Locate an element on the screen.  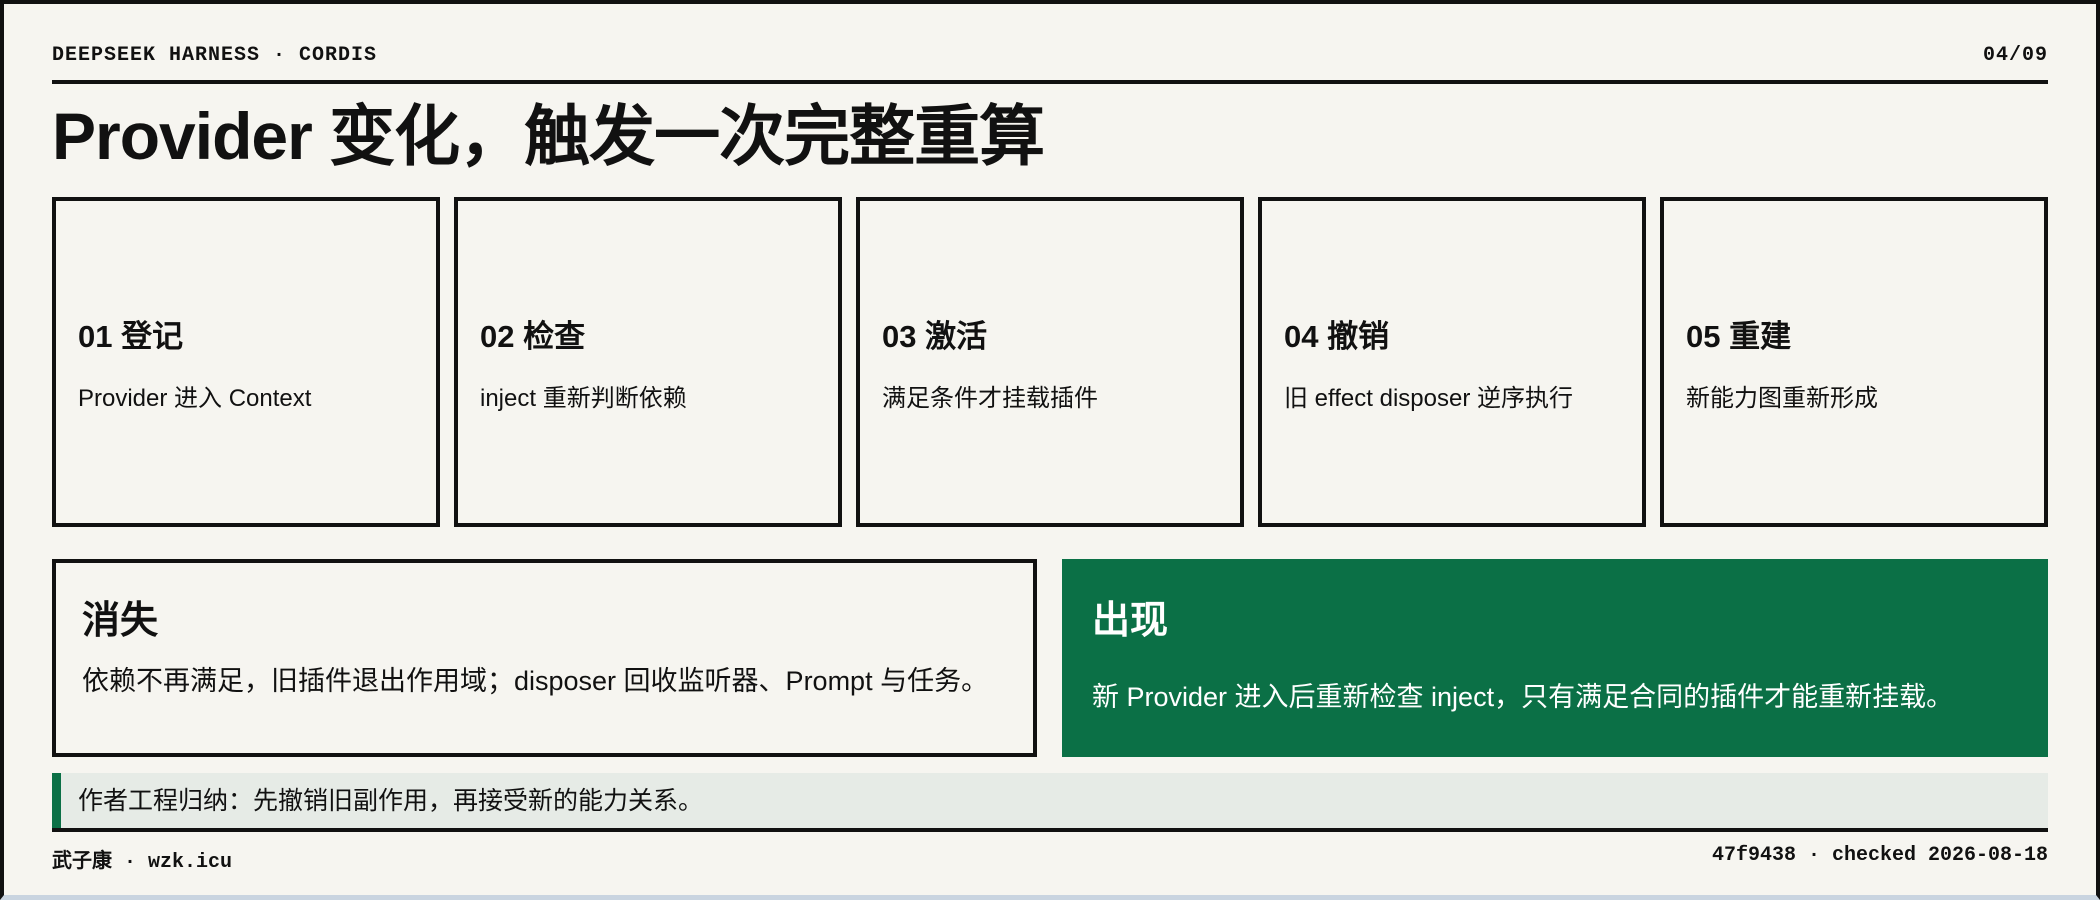
step-label: 05 重建 is located at coordinates (1739, 336).